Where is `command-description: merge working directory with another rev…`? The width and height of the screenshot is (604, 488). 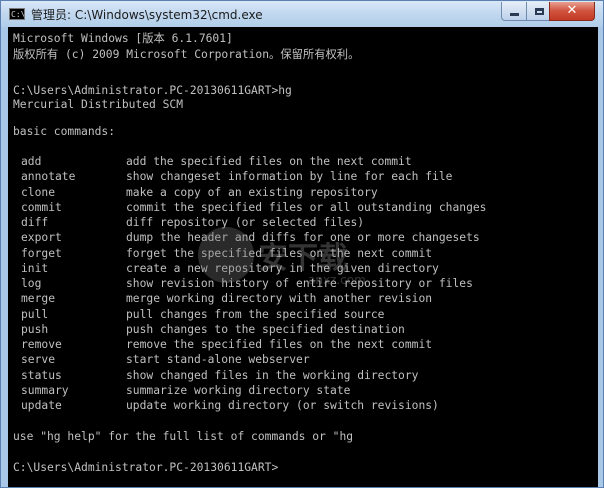 command-description: merge working directory with another rev… is located at coordinates (279, 298).